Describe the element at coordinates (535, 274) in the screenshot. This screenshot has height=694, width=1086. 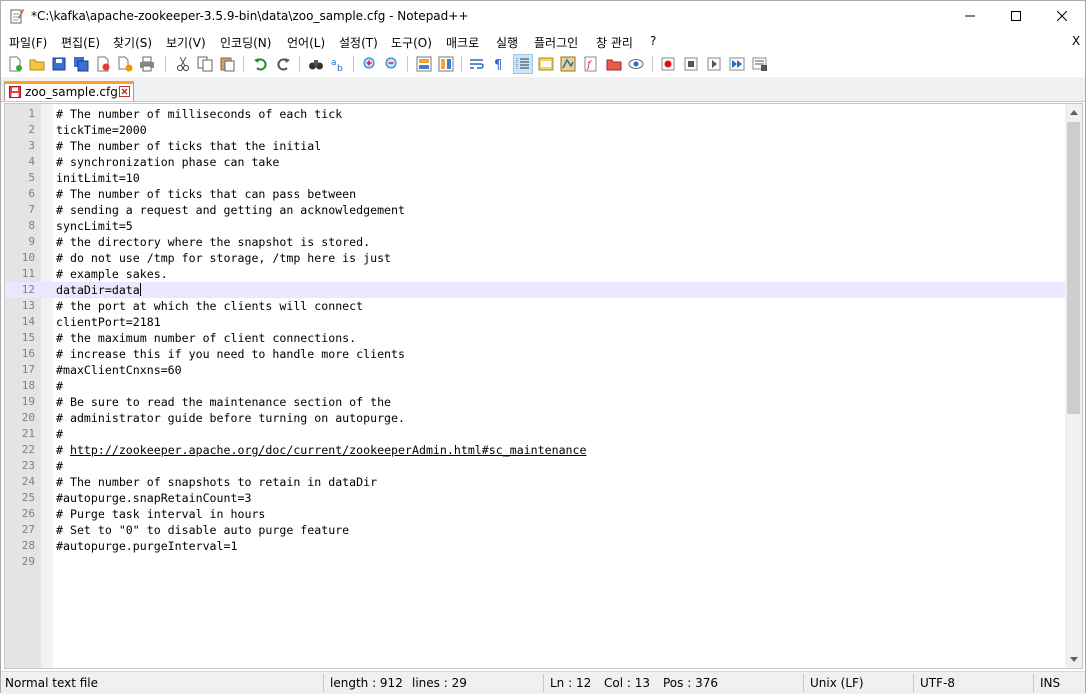
I see `editor-line: 11 # example sakes.` at that location.